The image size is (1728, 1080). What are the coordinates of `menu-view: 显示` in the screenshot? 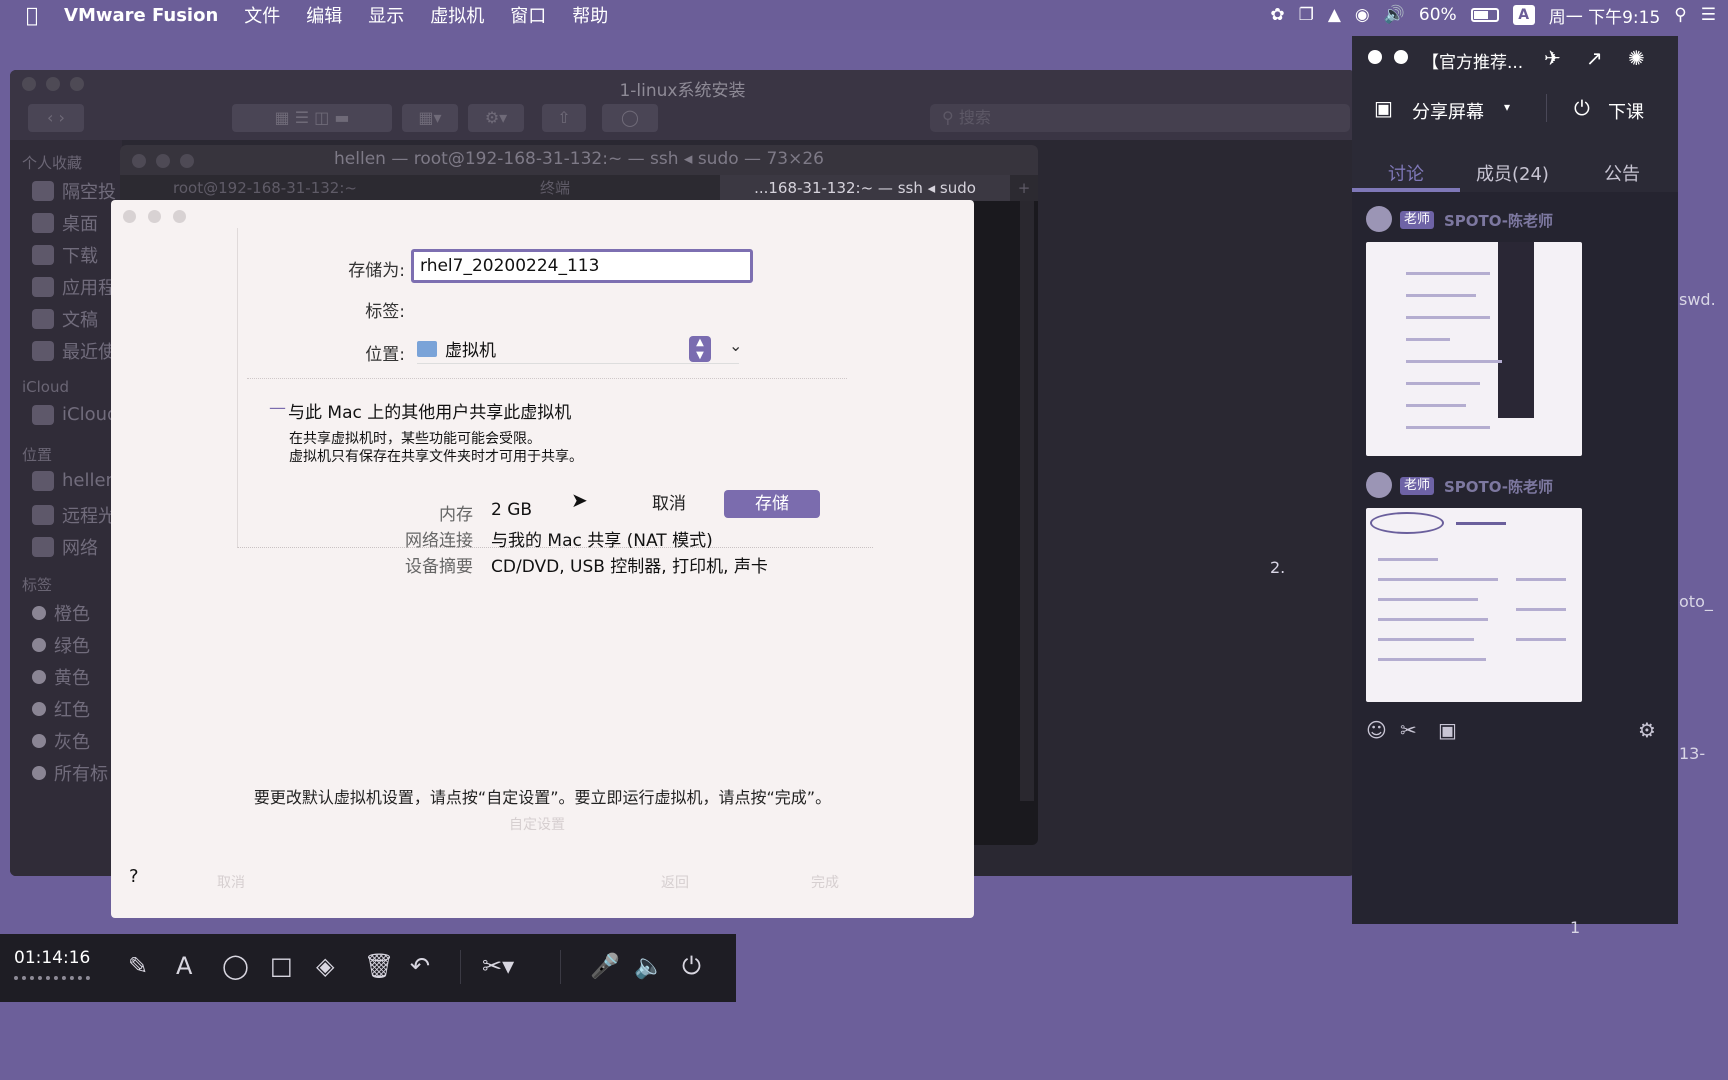 It's located at (386, 15).